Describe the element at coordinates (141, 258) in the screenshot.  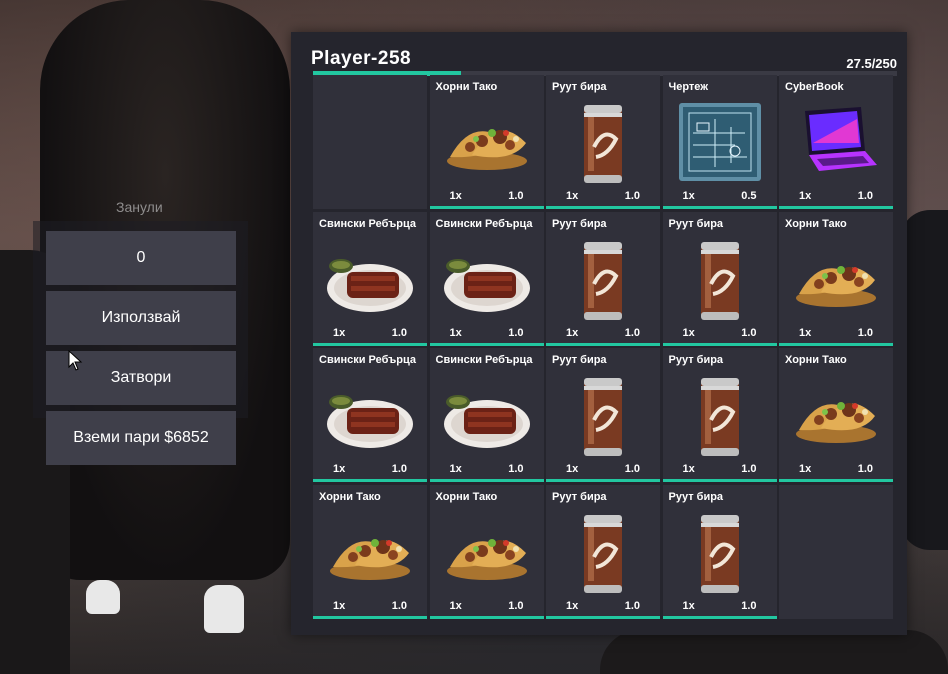
I see `amount-input: 0` at that location.